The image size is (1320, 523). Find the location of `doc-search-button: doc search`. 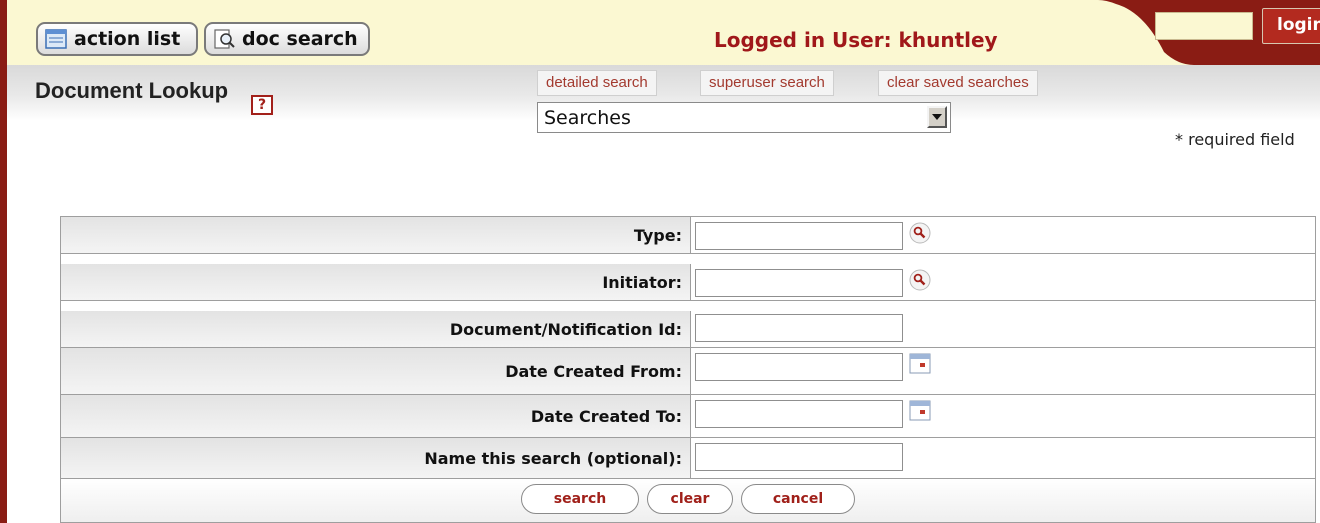

doc-search-button: doc search is located at coordinates (287, 39).